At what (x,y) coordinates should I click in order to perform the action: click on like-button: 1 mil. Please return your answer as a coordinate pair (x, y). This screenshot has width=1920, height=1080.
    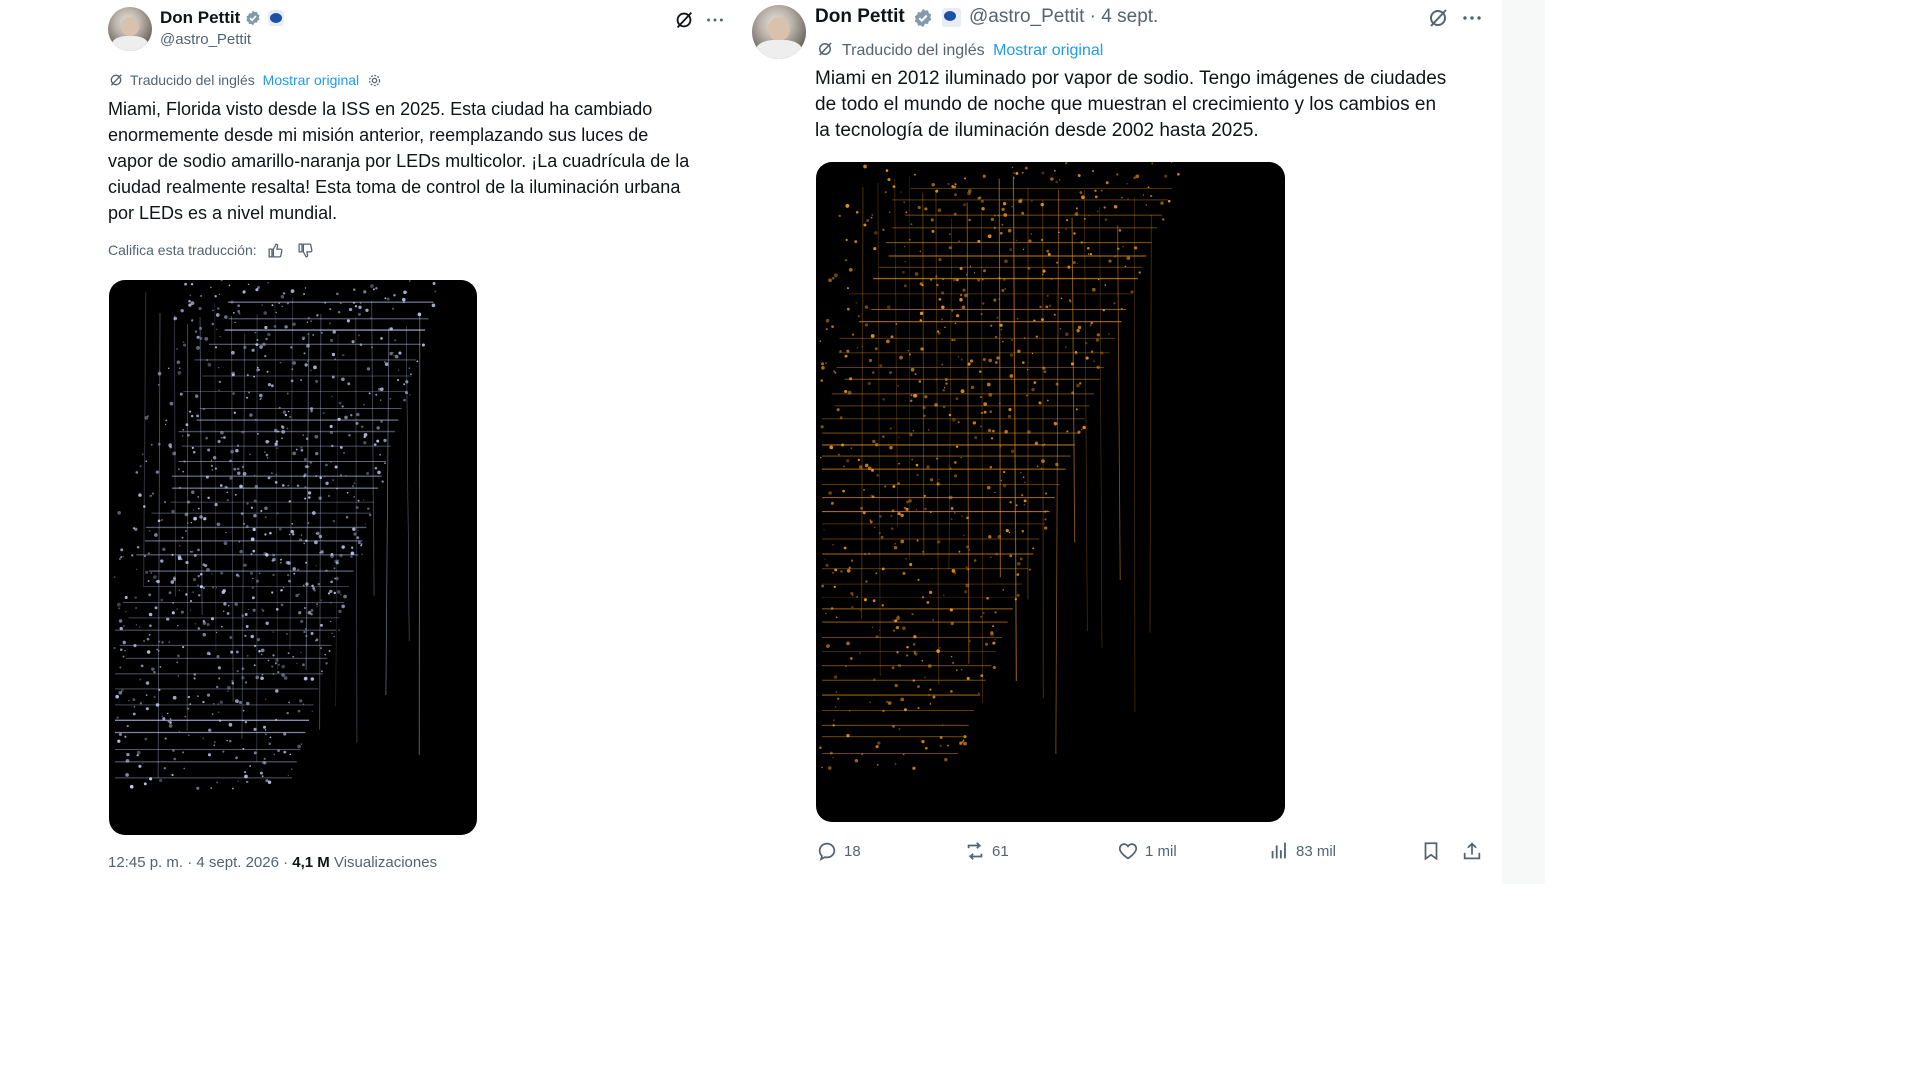
    Looking at the image, I should click on (1147, 851).